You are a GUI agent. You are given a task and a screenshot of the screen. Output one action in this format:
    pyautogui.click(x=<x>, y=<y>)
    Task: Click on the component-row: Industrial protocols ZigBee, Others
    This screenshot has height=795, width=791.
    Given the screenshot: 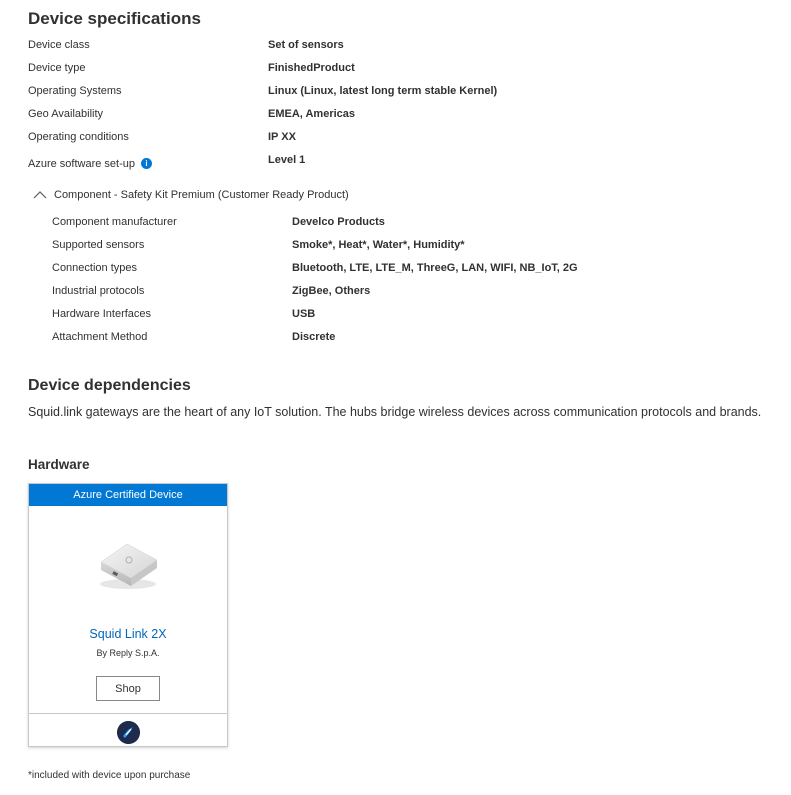 What is the action you would take?
    pyautogui.click(x=395, y=291)
    